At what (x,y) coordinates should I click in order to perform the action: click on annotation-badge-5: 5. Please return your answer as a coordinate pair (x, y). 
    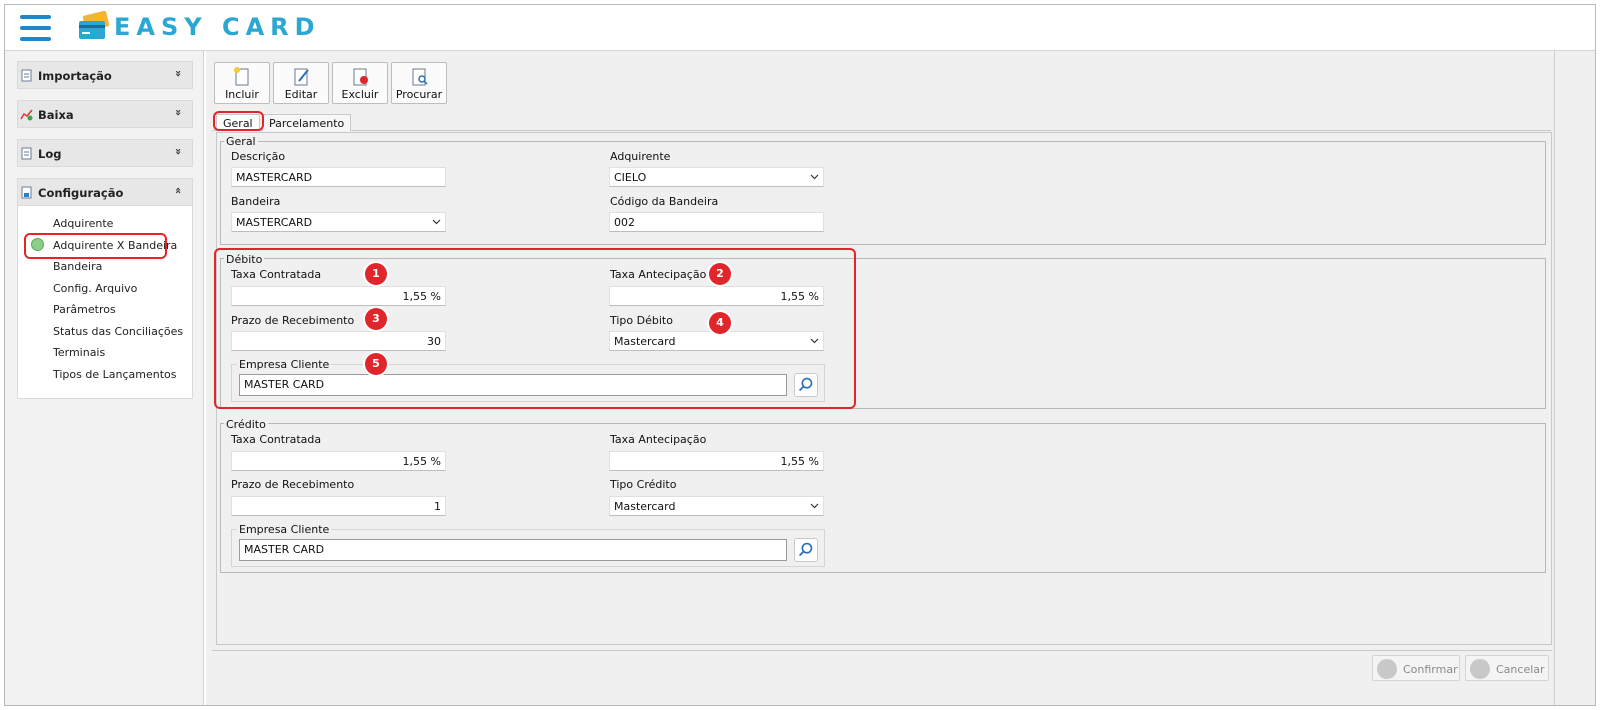
    Looking at the image, I should click on (376, 364).